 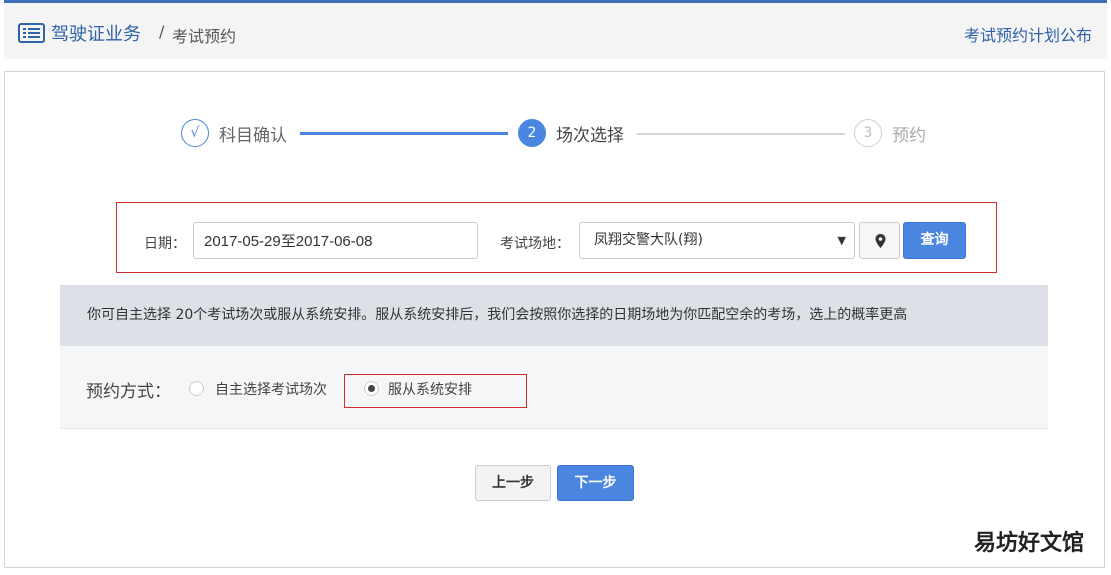 I want to click on self-select-radio, so click(x=196, y=388).